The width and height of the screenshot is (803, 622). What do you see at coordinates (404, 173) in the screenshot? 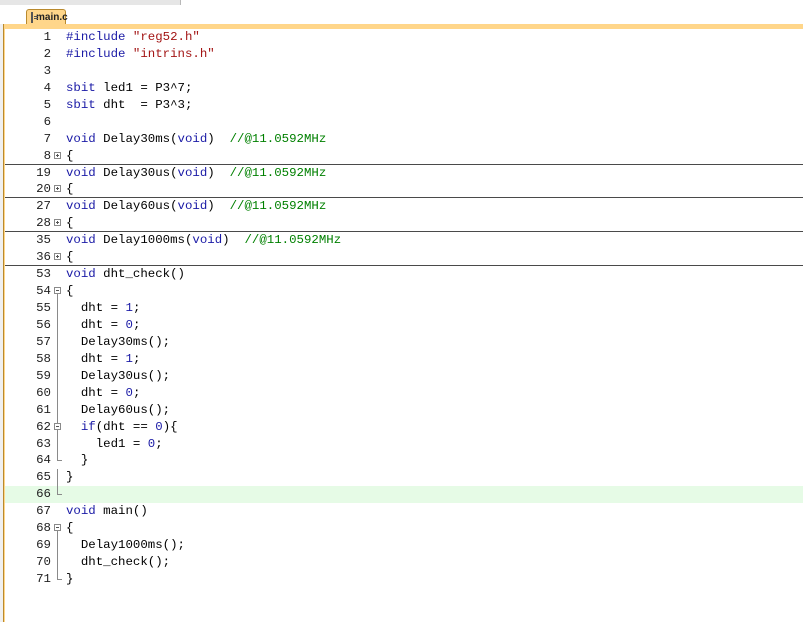
I see `code-line: 19 void Delay30us(void) //@11.0592MHz` at bounding box center [404, 173].